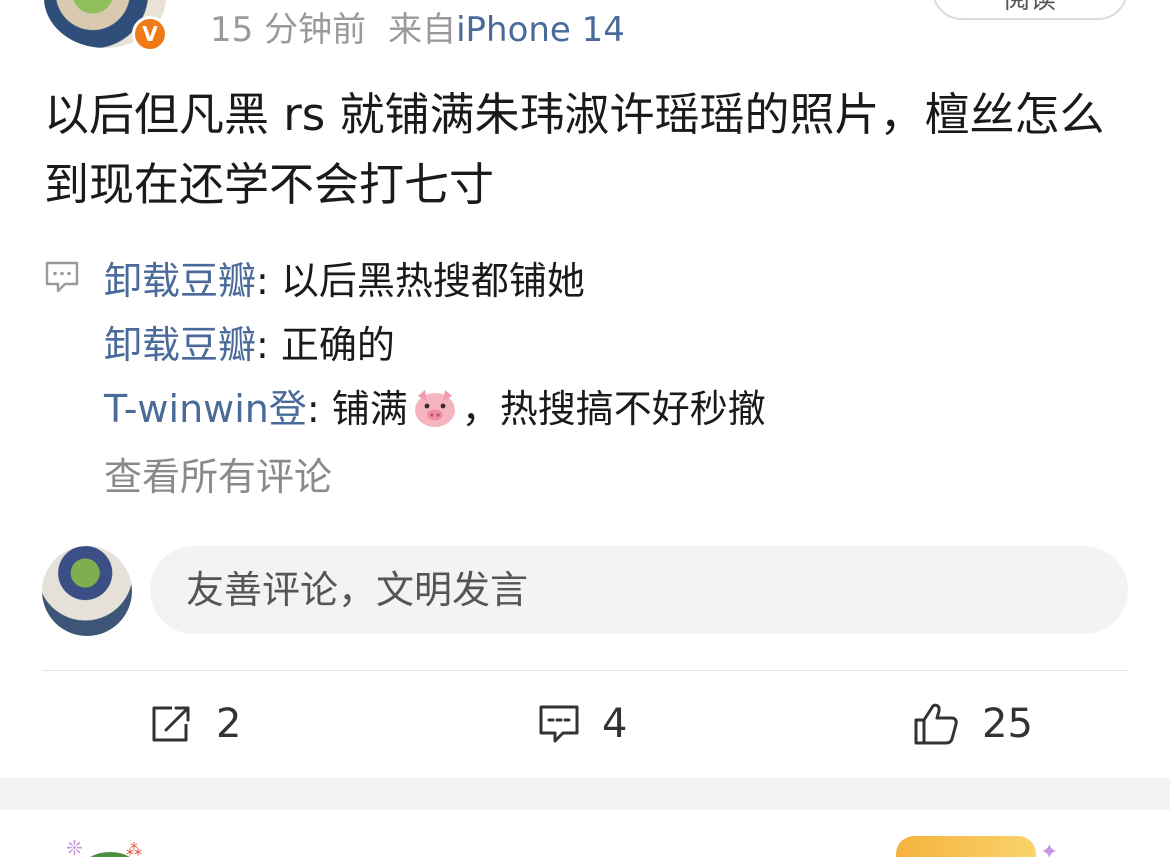 Image resolution: width=1170 pixels, height=857 pixels. What do you see at coordinates (574, 149) in the screenshot?
I see `post-text: 以后但凡黑 rs 就铺满朱玮淑许瑶瑶的照片，檀丝怎么到现在还学不会打七寸` at bounding box center [574, 149].